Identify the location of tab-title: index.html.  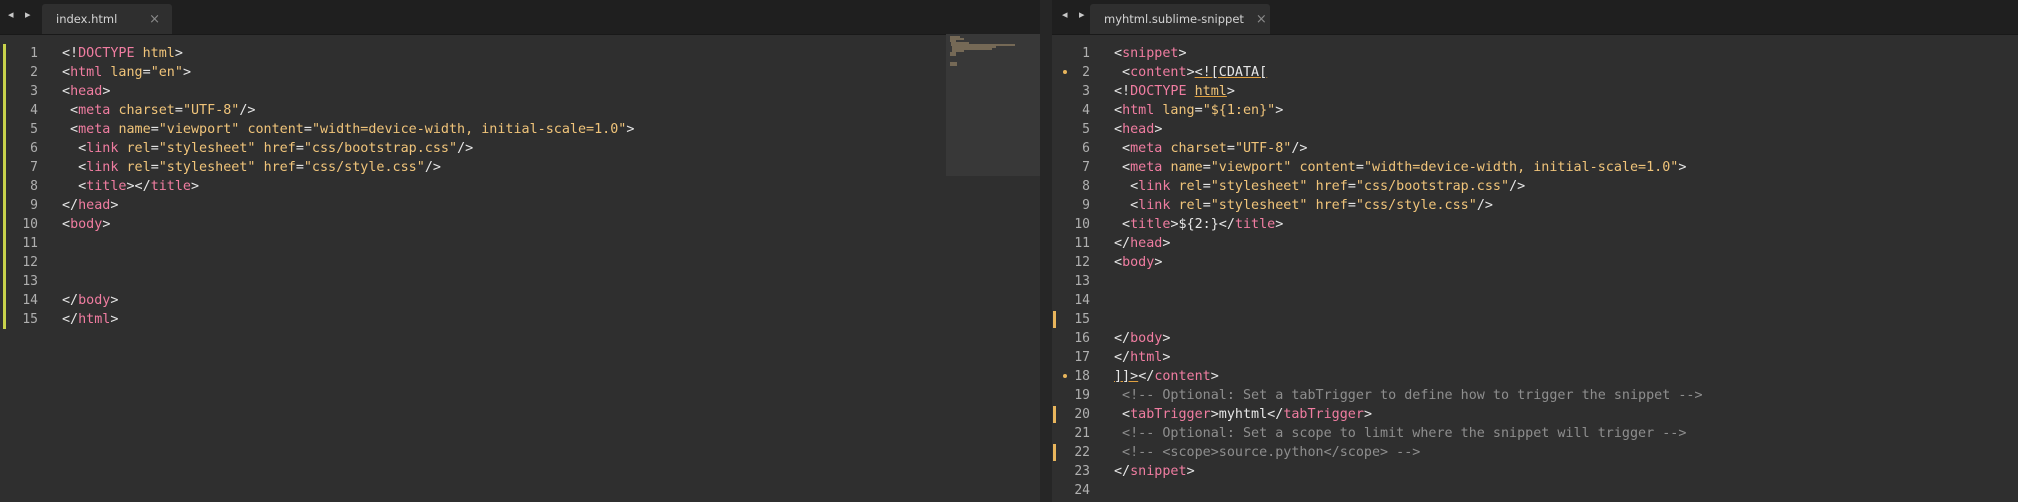
(87, 19).